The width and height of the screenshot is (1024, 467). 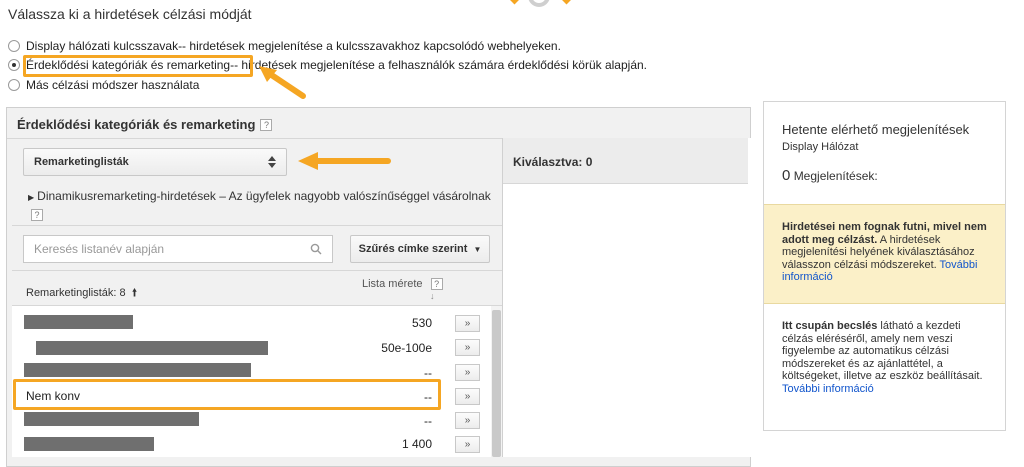 What do you see at coordinates (344, 161) in the screenshot?
I see `annotation-arrow-select` at bounding box center [344, 161].